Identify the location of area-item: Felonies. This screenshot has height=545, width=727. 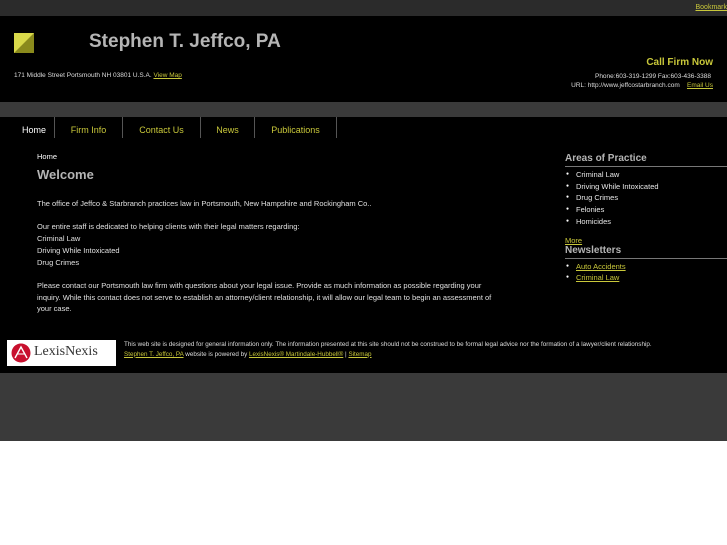
(646, 210).